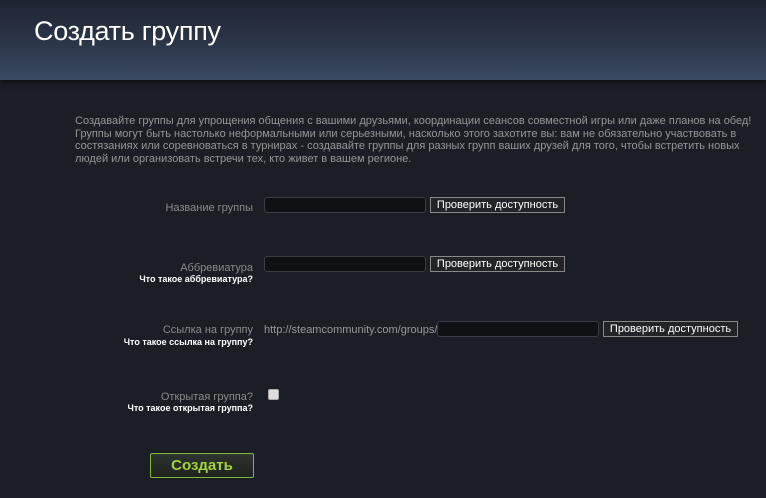 The image size is (766, 498). What do you see at coordinates (190, 408) in the screenshot?
I see `open-group-help-link: Что такое открытая группа?` at bounding box center [190, 408].